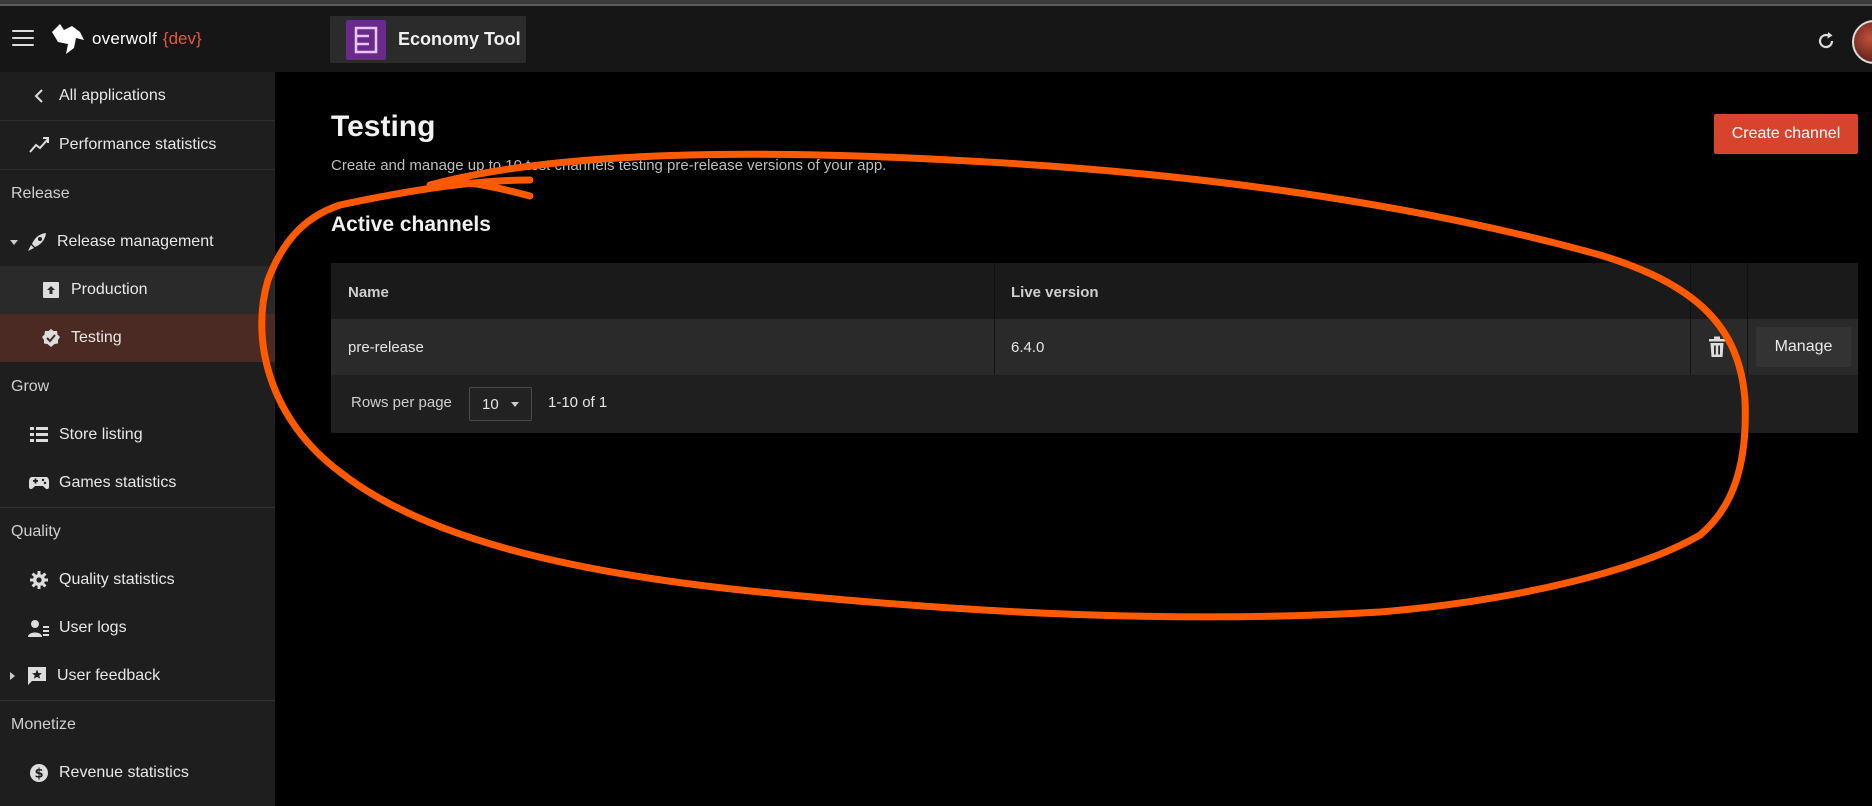 The image size is (1872, 806). I want to click on dollar-circle-icon: $, so click(39, 773).